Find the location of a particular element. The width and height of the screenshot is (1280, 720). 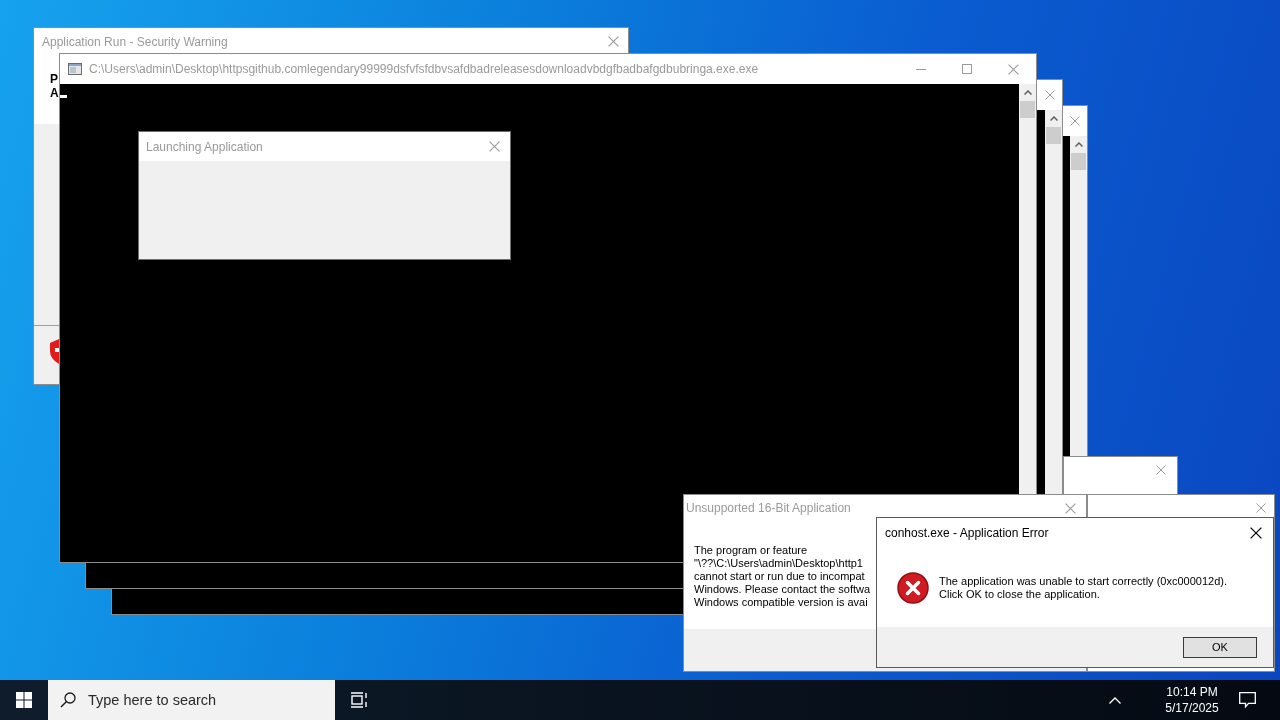

search-field: Type here to search is located at coordinates (191, 700).